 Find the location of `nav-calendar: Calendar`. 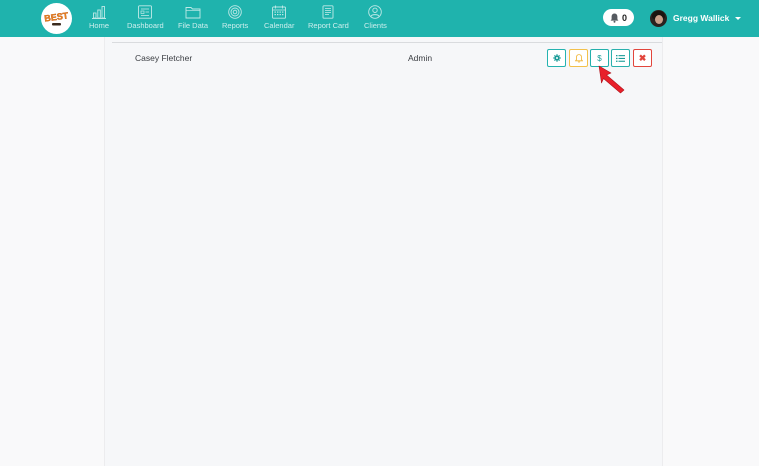

nav-calendar: Calendar is located at coordinates (279, 20).